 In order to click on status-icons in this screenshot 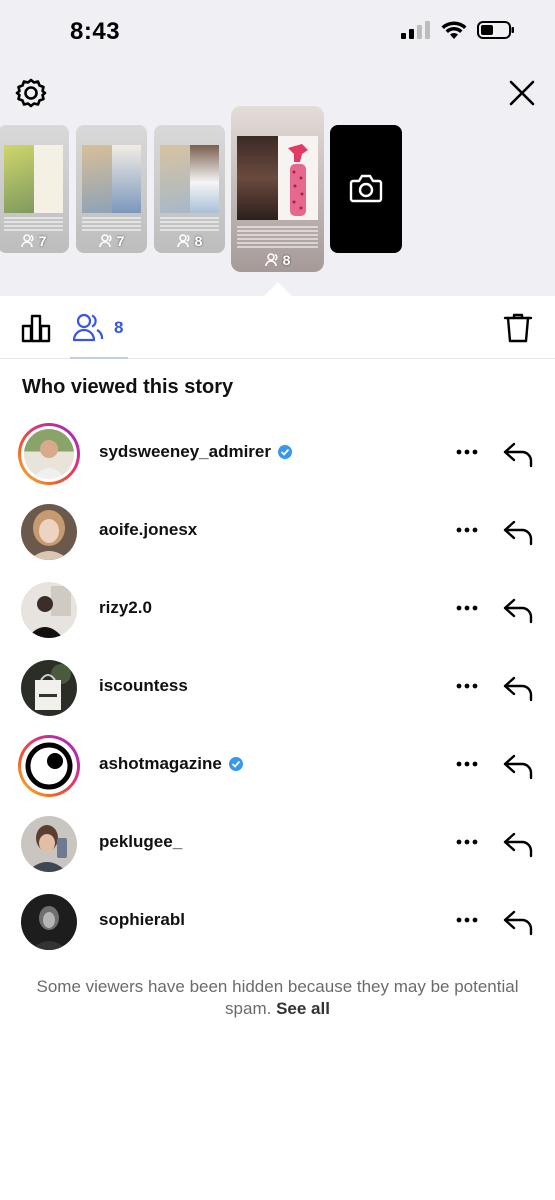, I will do `click(458, 30)`.